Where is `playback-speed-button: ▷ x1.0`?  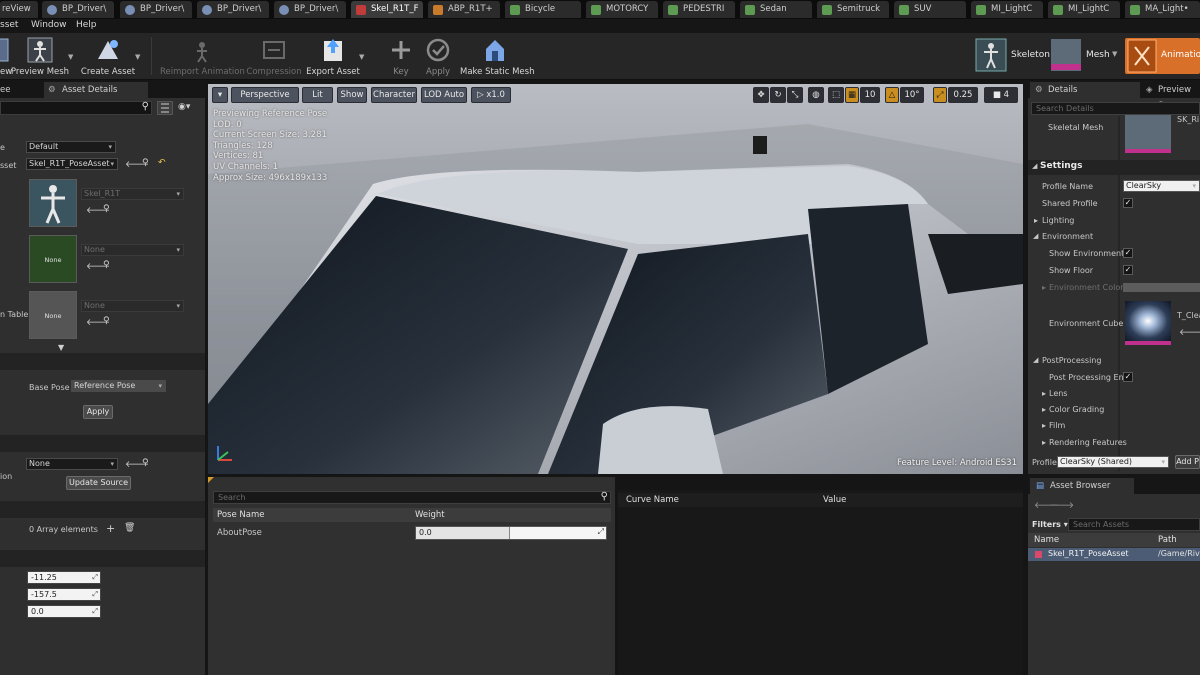
playback-speed-button: ▷ x1.0 is located at coordinates (491, 95).